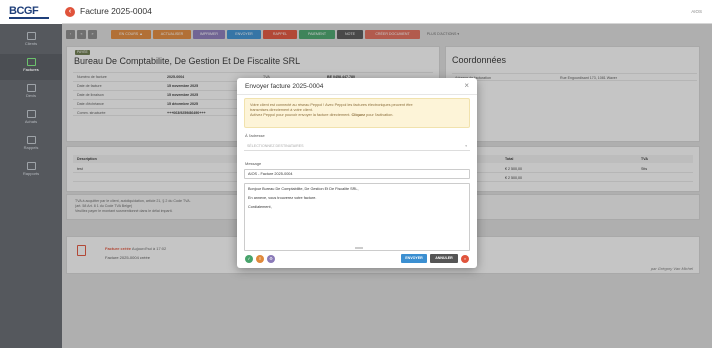 This screenshot has width=712, height=348. I want to click on sidebar-item-label: Achats, so click(31, 121).